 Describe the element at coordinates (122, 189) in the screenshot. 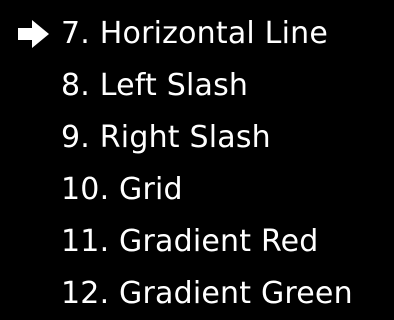

I see `menu-item-label: 10. Grid` at that location.